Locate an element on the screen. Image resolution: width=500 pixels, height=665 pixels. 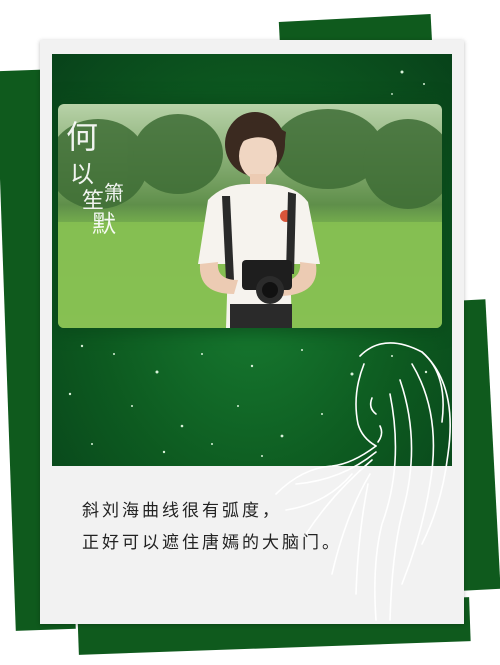
svg-text: 以 is located at coordinates (82, 174).